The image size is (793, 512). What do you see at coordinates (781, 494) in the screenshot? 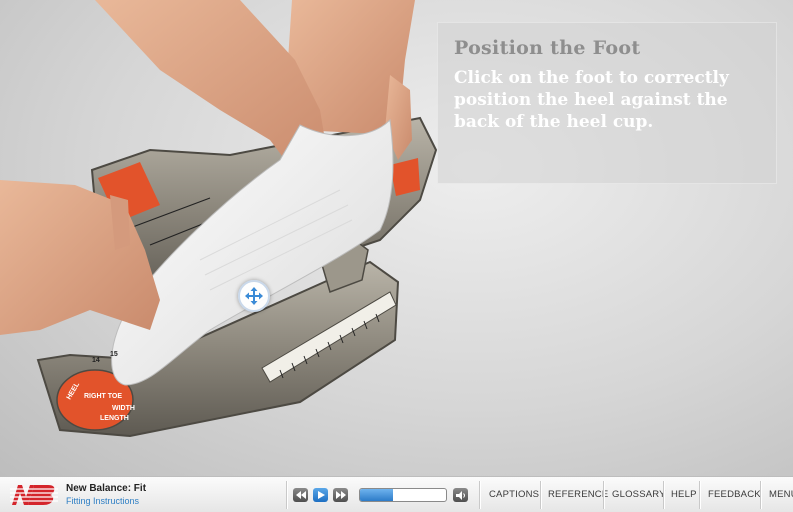
I see `menu-button: MENU` at bounding box center [781, 494].